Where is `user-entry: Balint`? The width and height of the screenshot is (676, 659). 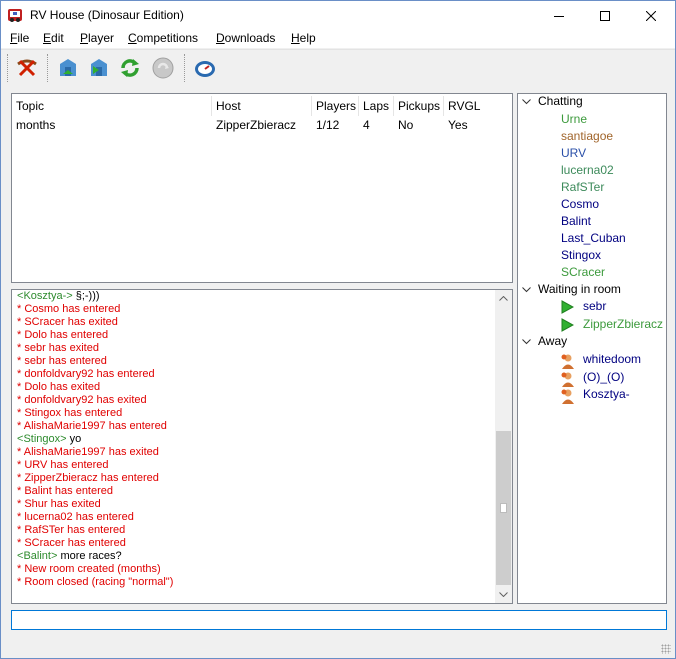
user-entry: Balint is located at coordinates (576, 221).